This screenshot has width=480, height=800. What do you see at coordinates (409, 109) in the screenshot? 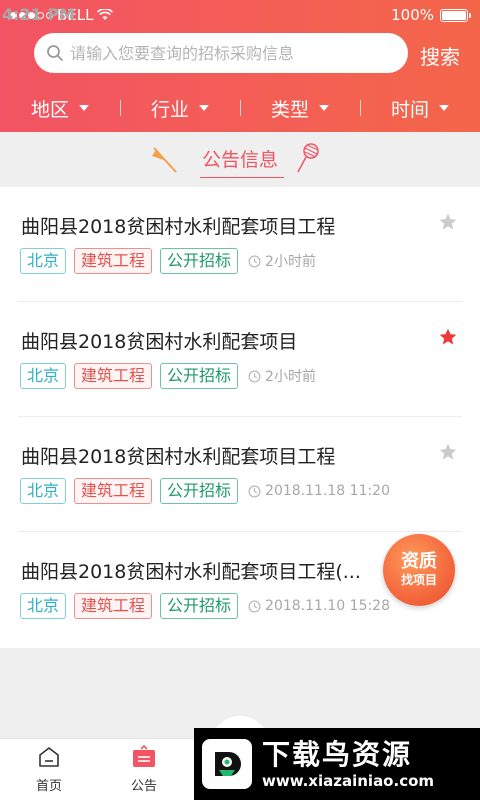
I see `filter-label: 时间` at bounding box center [409, 109].